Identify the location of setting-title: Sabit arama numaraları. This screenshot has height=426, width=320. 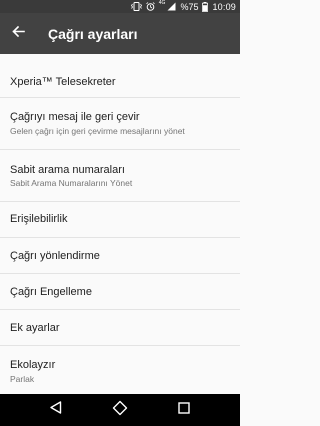
(67, 170).